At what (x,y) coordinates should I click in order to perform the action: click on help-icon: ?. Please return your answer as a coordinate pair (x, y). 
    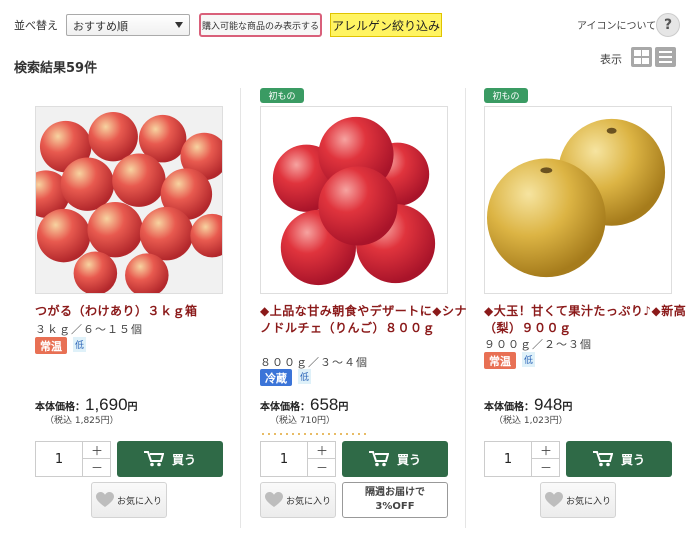
    Looking at the image, I should click on (668, 25).